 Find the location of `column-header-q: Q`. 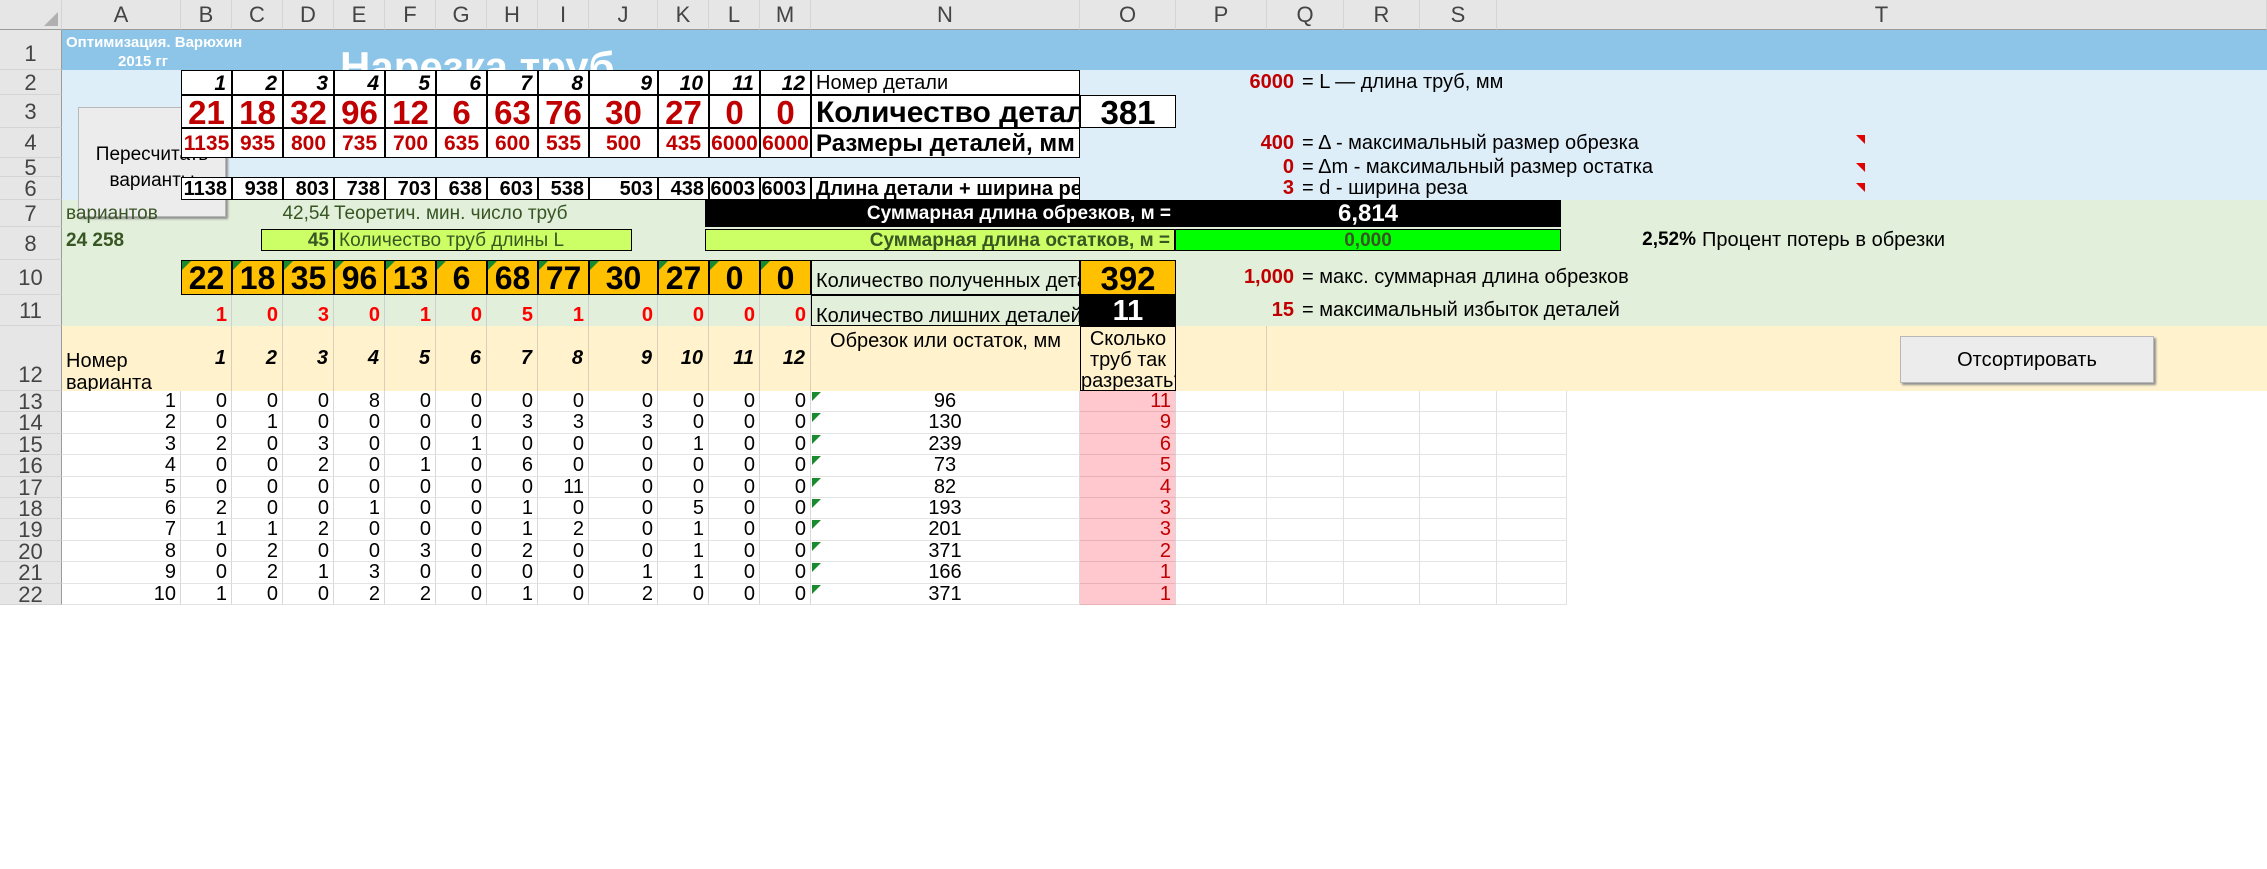

column-header-q: Q is located at coordinates (1305, 15).